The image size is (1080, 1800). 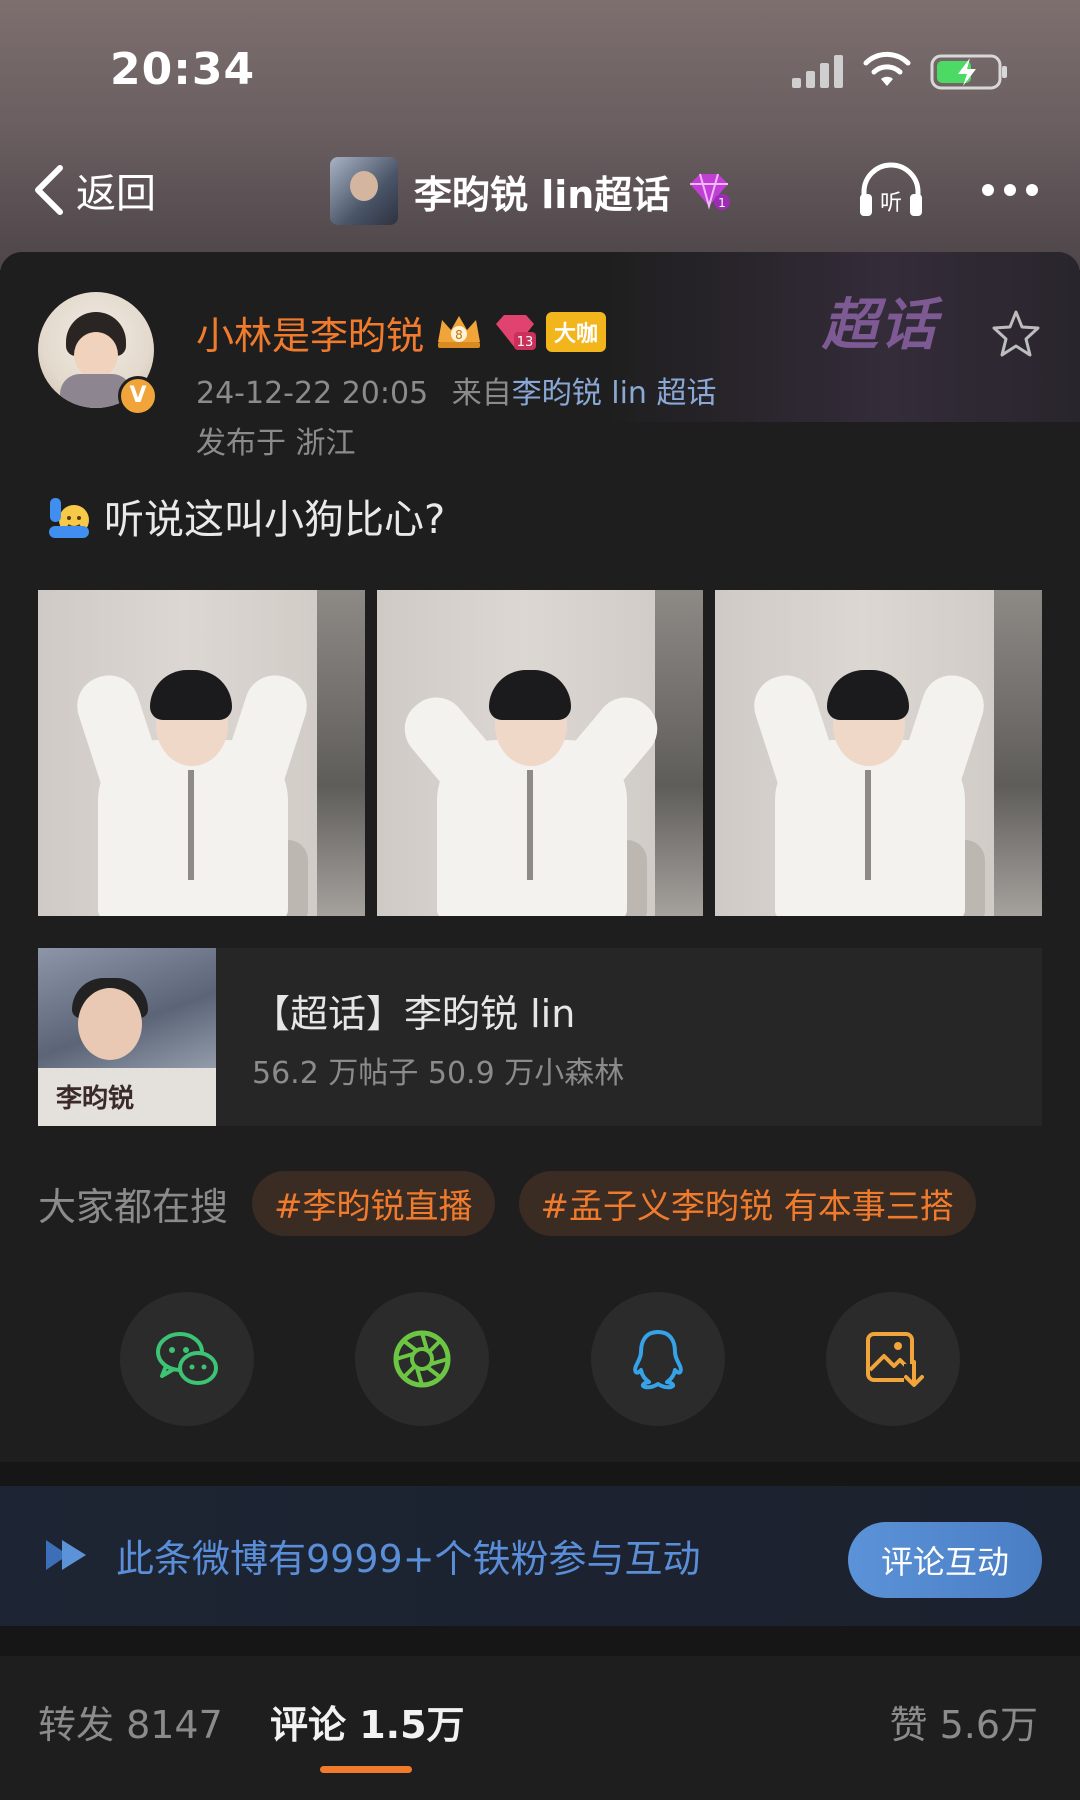 What do you see at coordinates (420, 1037) in the screenshot?
I see `supertopic-info: 【超话】李昀锐 lin 56.2 万帖子 50.9 万小森林` at bounding box center [420, 1037].